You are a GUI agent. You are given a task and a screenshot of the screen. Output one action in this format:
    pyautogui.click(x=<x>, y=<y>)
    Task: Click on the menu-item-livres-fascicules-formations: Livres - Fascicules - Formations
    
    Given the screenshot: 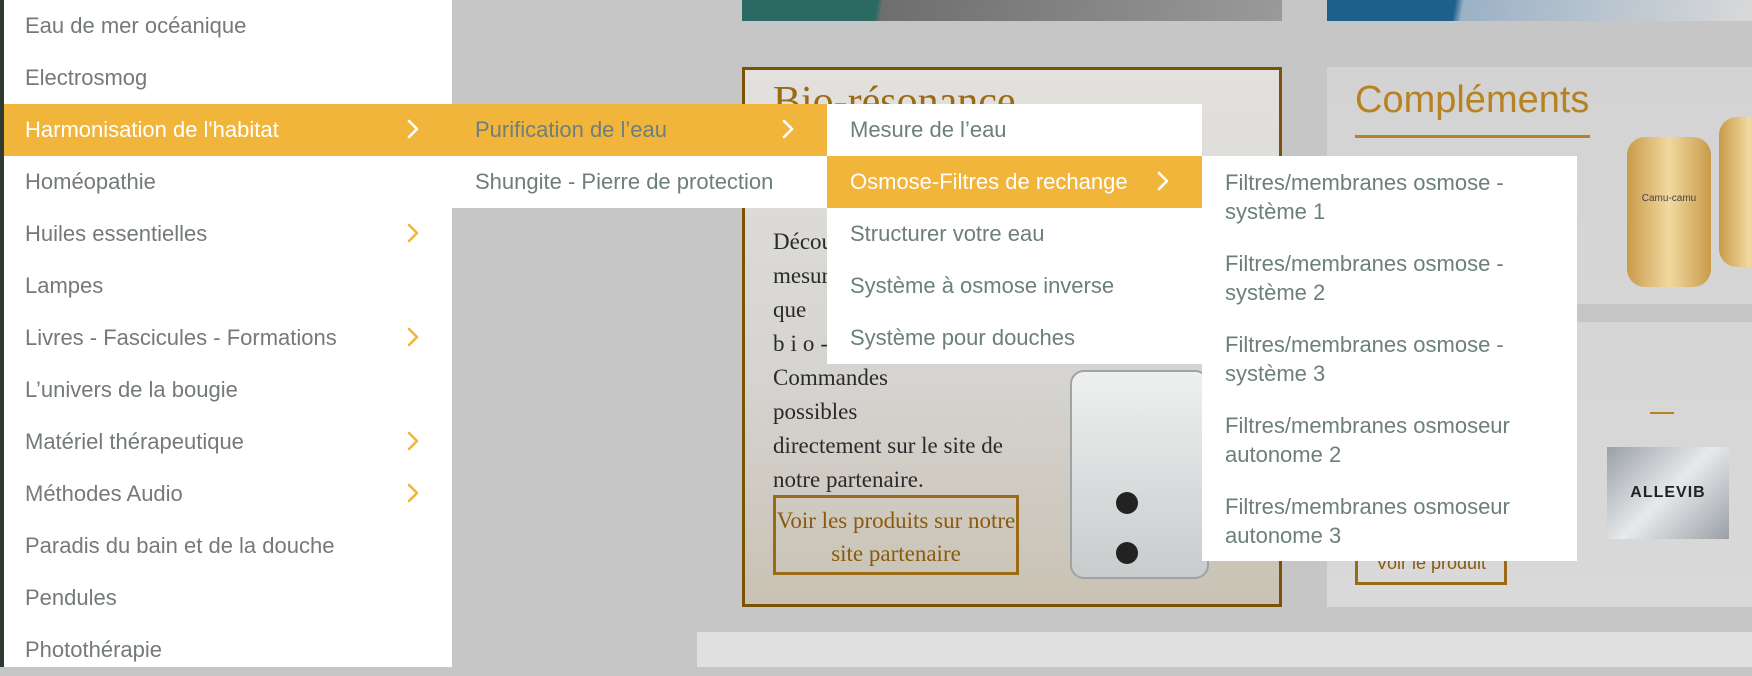 What is the action you would take?
    pyautogui.click(x=228, y=338)
    